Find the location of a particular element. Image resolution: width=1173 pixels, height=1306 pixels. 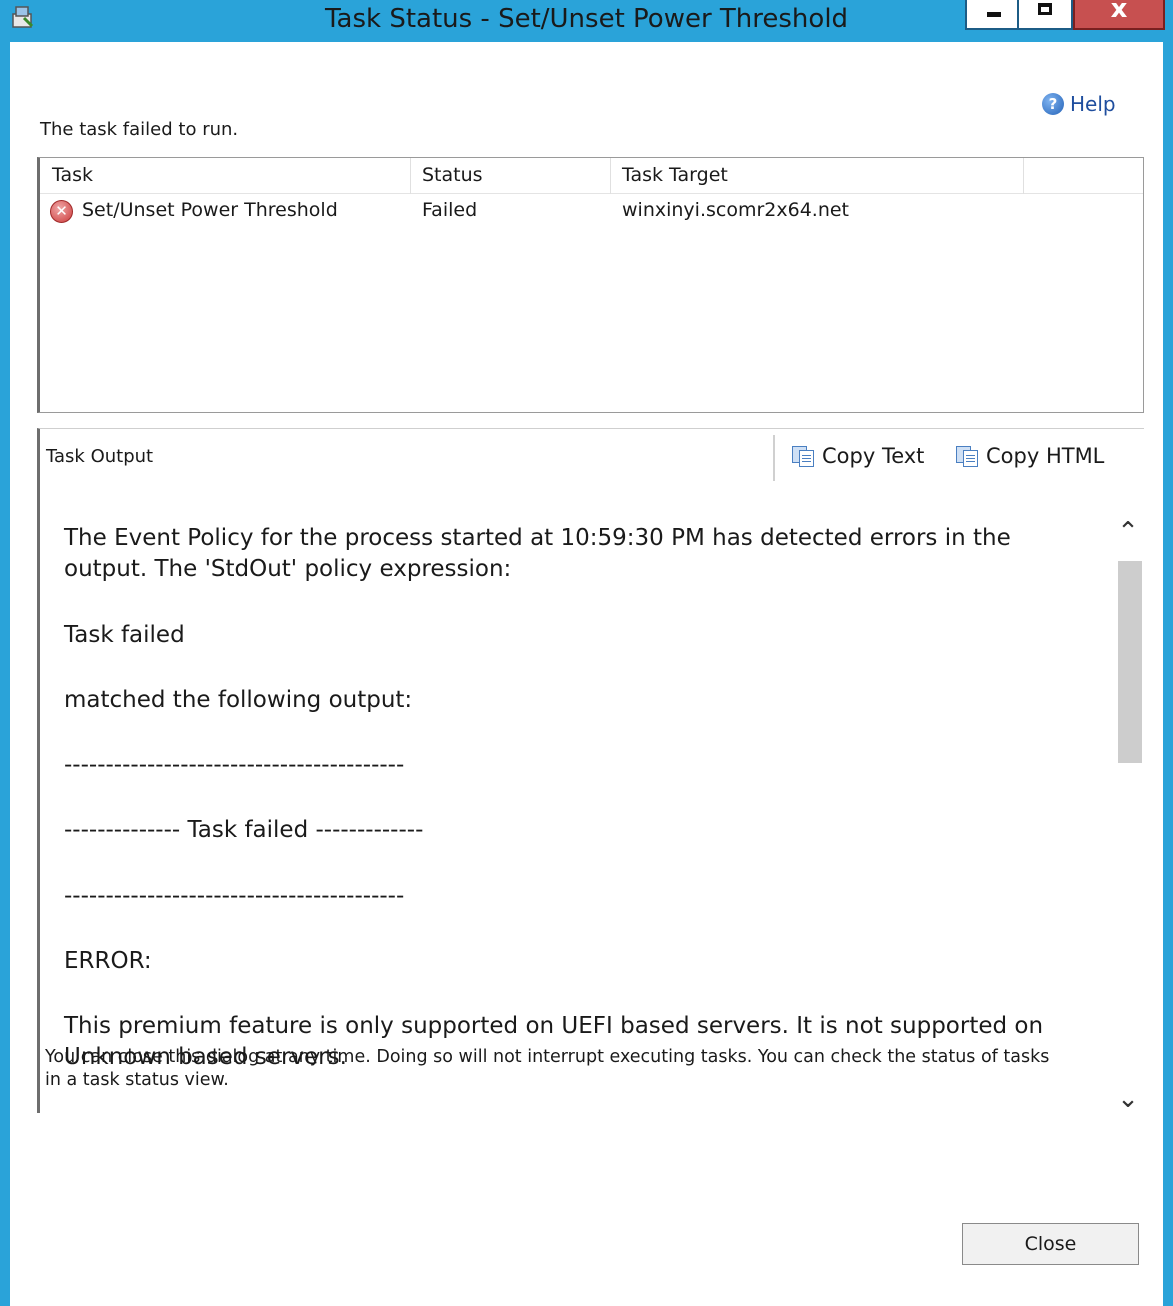

task-list-header: Task Status Task Target is located at coordinates (591, 176).